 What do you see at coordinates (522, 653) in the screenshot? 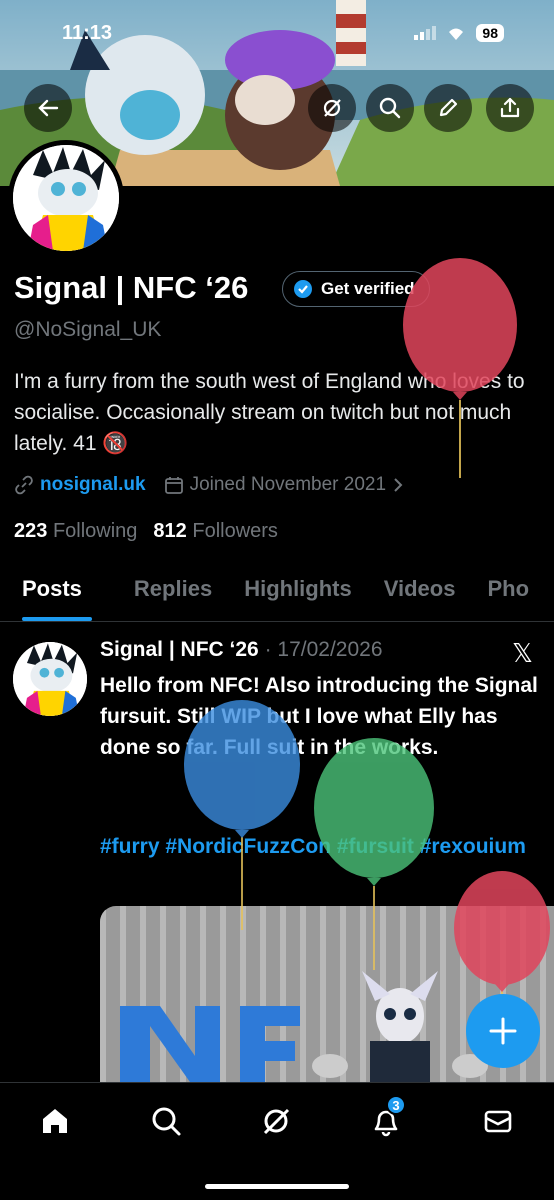
I see `x-logo-icon: 𝕏` at bounding box center [522, 653].